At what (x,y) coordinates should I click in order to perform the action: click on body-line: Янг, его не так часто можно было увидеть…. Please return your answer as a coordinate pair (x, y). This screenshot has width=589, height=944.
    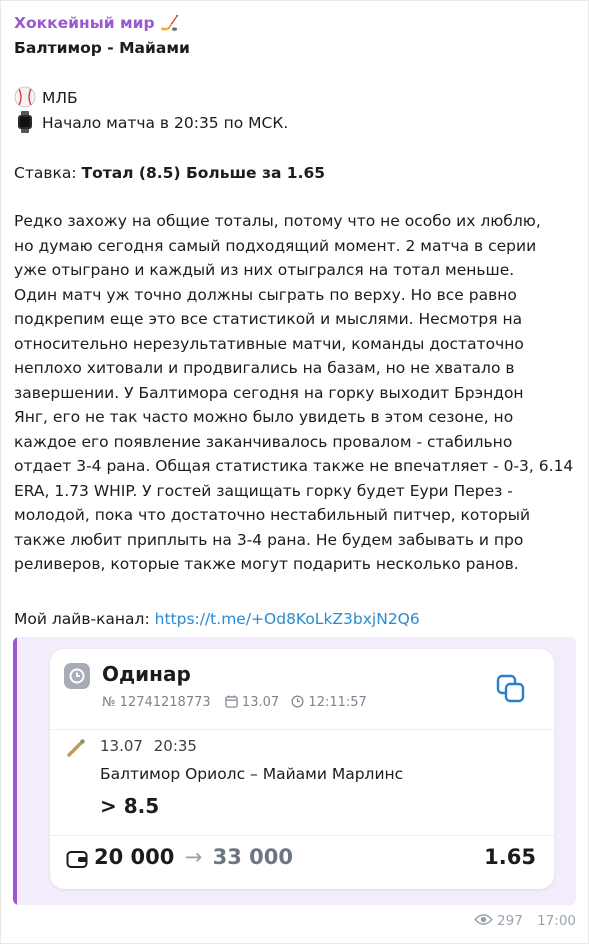
    Looking at the image, I should click on (264, 417).